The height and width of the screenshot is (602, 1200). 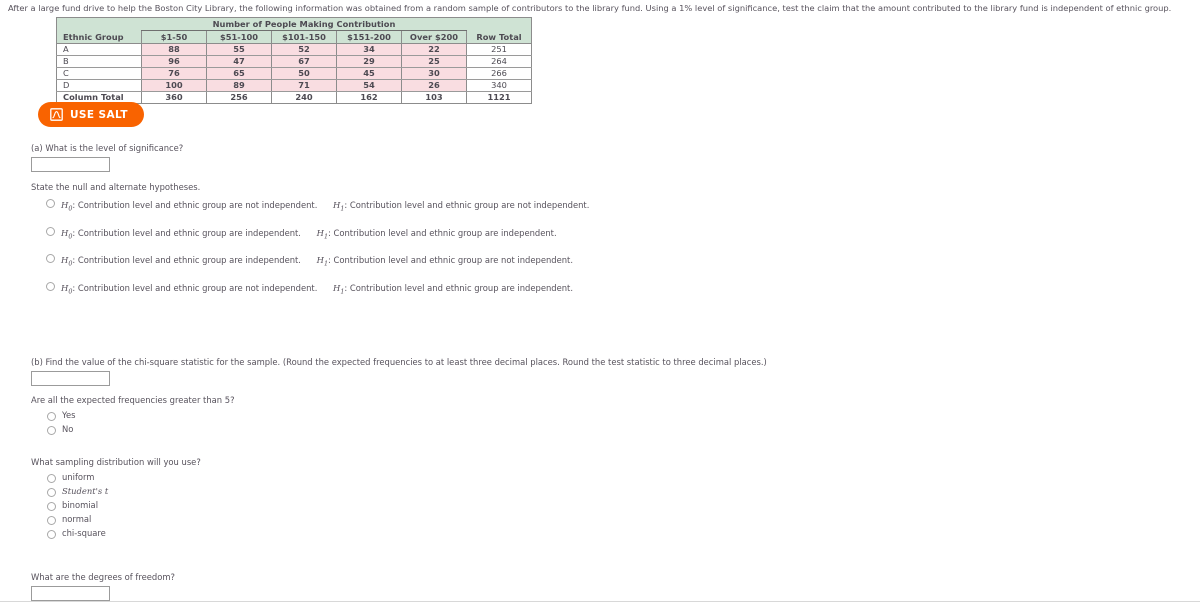 I want to click on expected-frequencies-option-list: Yes No, so click(x=133, y=422).